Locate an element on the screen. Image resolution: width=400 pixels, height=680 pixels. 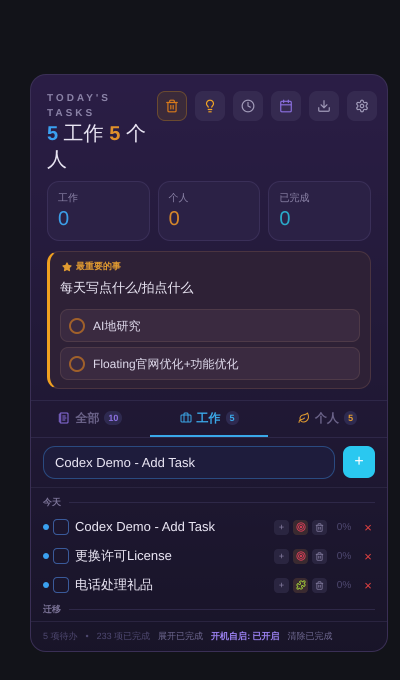
clock-button is located at coordinates (248, 106).